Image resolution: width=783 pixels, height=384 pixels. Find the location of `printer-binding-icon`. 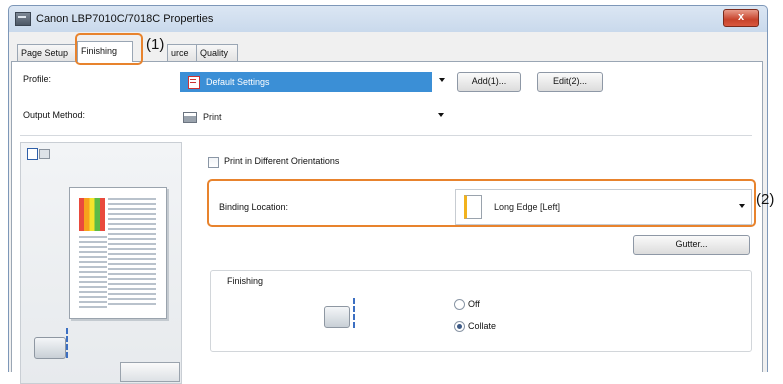

printer-binding-icon is located at coordinates (50, 348).